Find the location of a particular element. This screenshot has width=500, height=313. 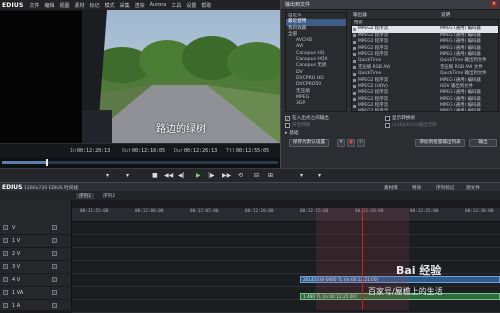

rewind-icon: ◀◀ is located at coordinates (168, 175).